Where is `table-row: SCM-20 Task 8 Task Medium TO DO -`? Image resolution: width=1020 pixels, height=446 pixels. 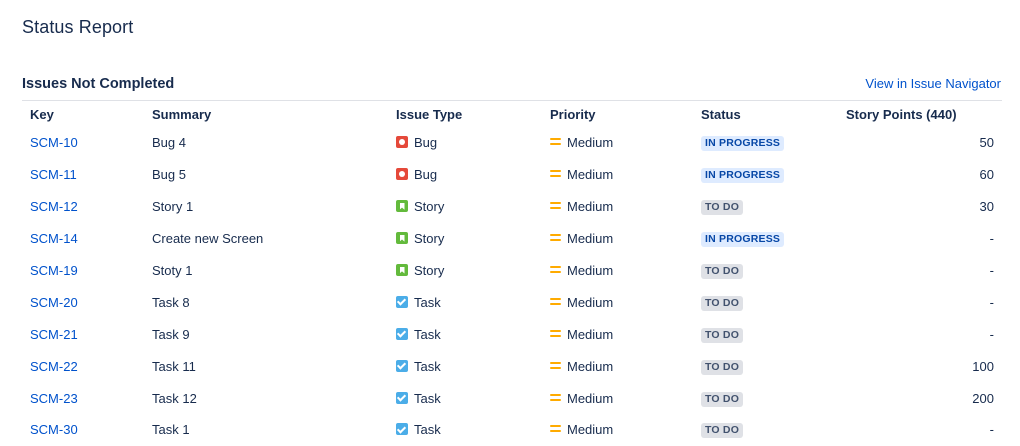
table-row: SCM-20 Task 8 Task Medium TO DO - is located at coordinates (512, 302).